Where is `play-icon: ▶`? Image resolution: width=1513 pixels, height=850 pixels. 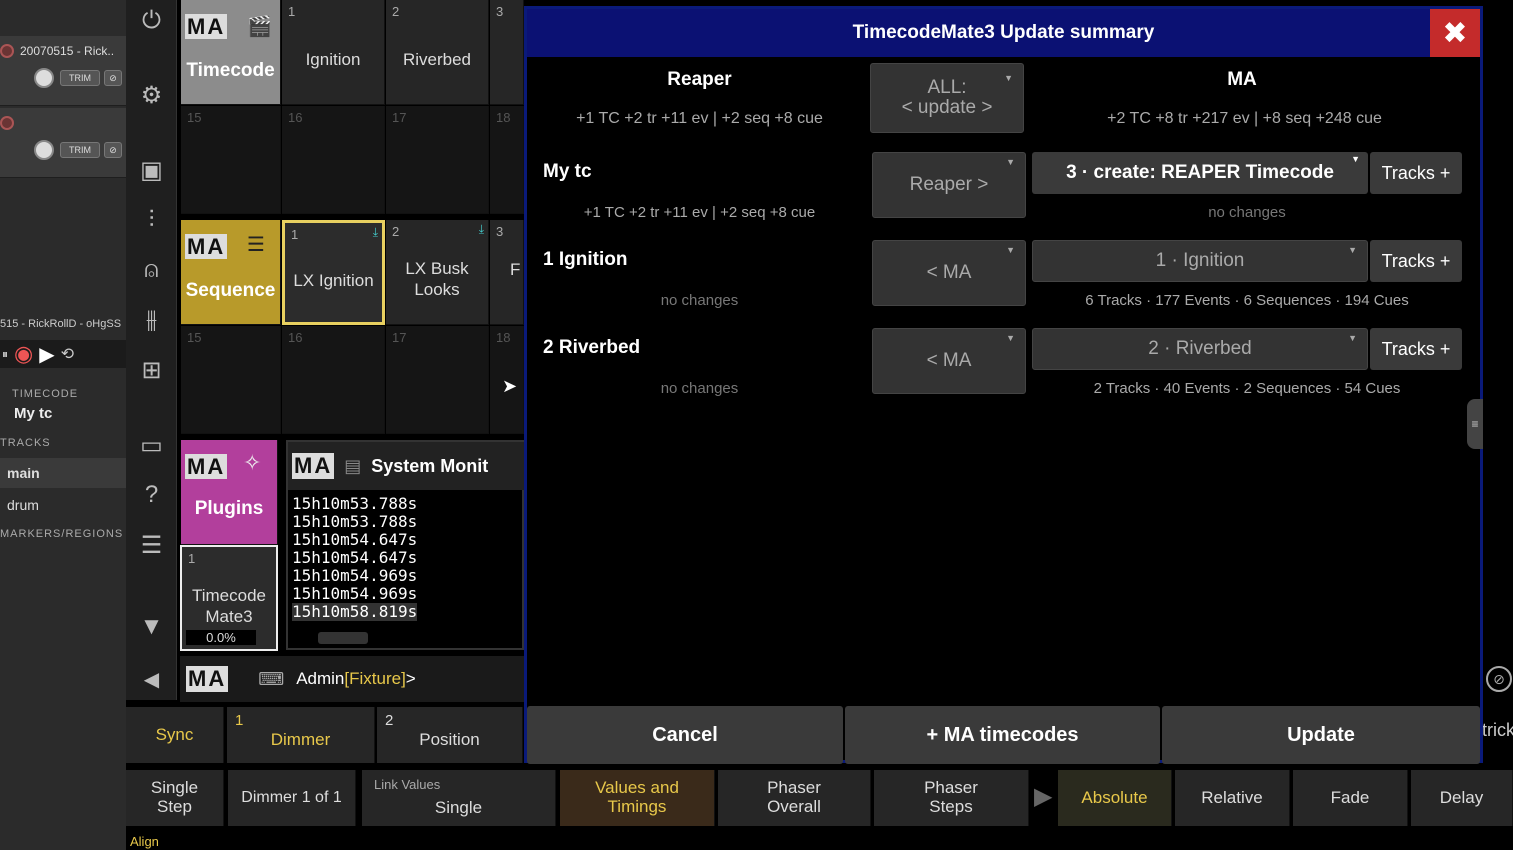 play-icon: ▶ is located at coordinates (46, 354).